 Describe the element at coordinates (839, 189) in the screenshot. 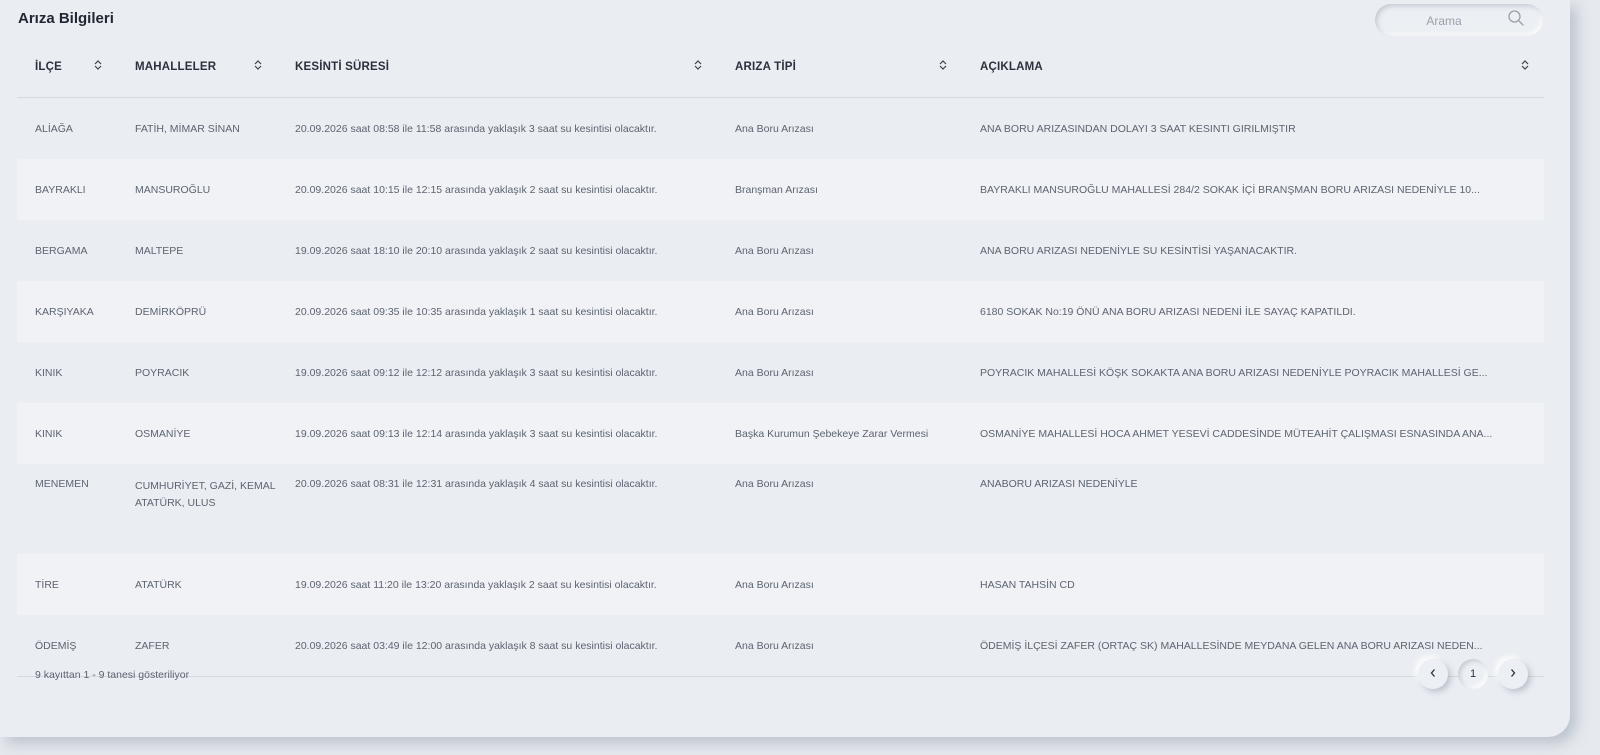

I see `cell-ariza-tipi: Branşman Arızası` at that location.